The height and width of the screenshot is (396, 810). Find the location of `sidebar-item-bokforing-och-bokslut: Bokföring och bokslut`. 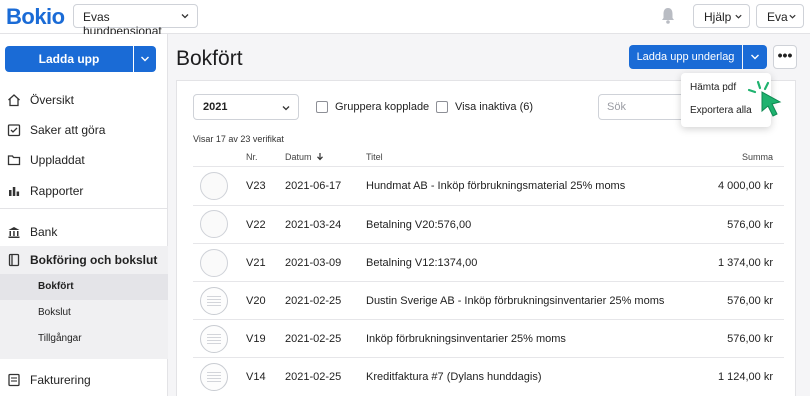

sidebar-item-bokforing-och-bokslut: Bokföring och bokslut is located at coordinates (84, 261).